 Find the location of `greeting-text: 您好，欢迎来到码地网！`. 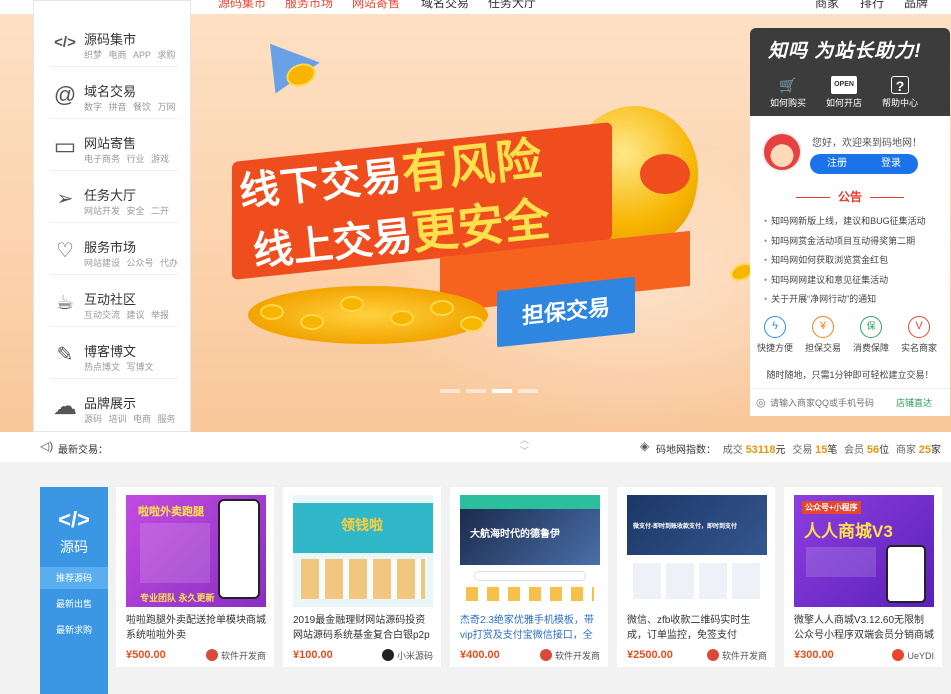

greeting-text: 您好，欢迎来到码地网！ is located at coordinates (867, 143).